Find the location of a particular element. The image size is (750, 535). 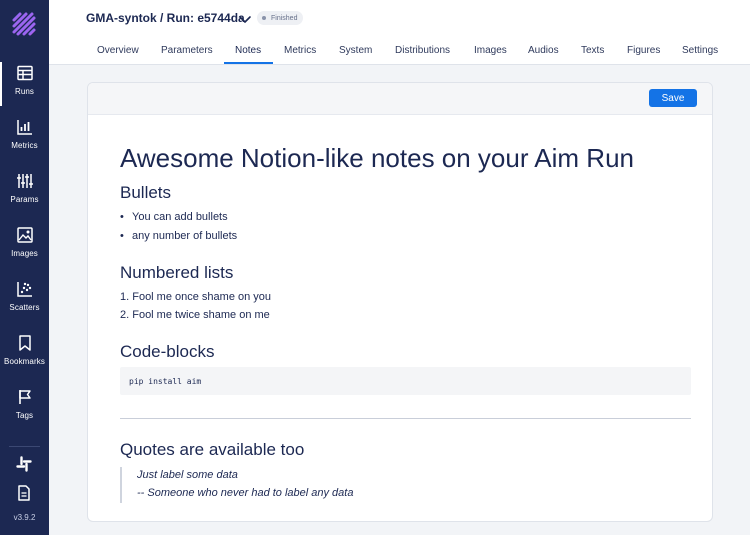

code-block: pip install aim is located at coordinates (405, 381).